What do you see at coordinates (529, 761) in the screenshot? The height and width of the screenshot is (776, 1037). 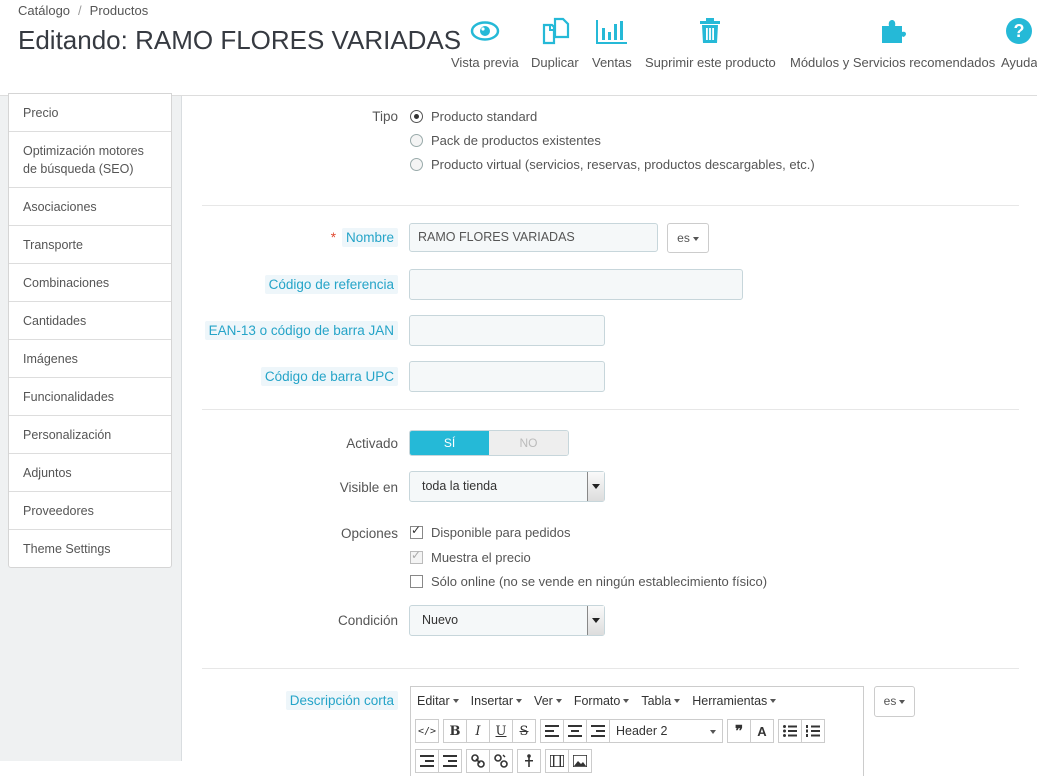 I see `anchor-icon` at bounding box center [529, 761].